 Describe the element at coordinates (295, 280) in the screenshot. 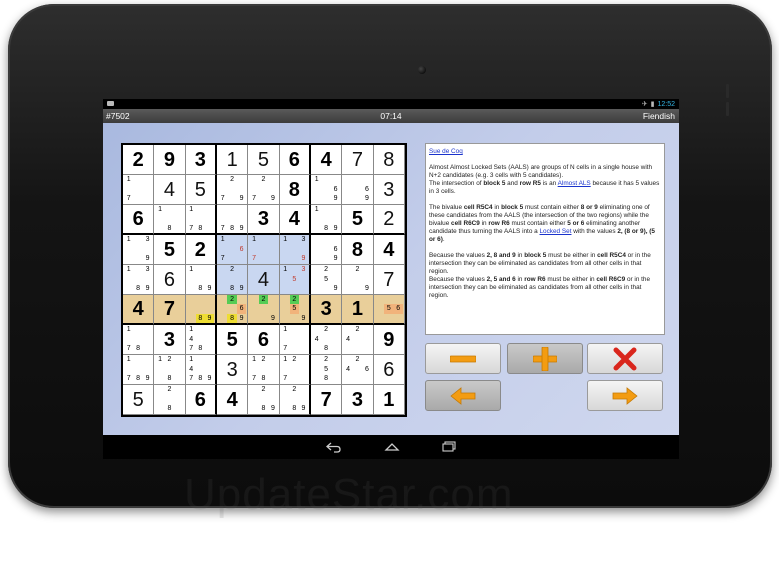

I see `sudoku-cell: 1 35` at that location.